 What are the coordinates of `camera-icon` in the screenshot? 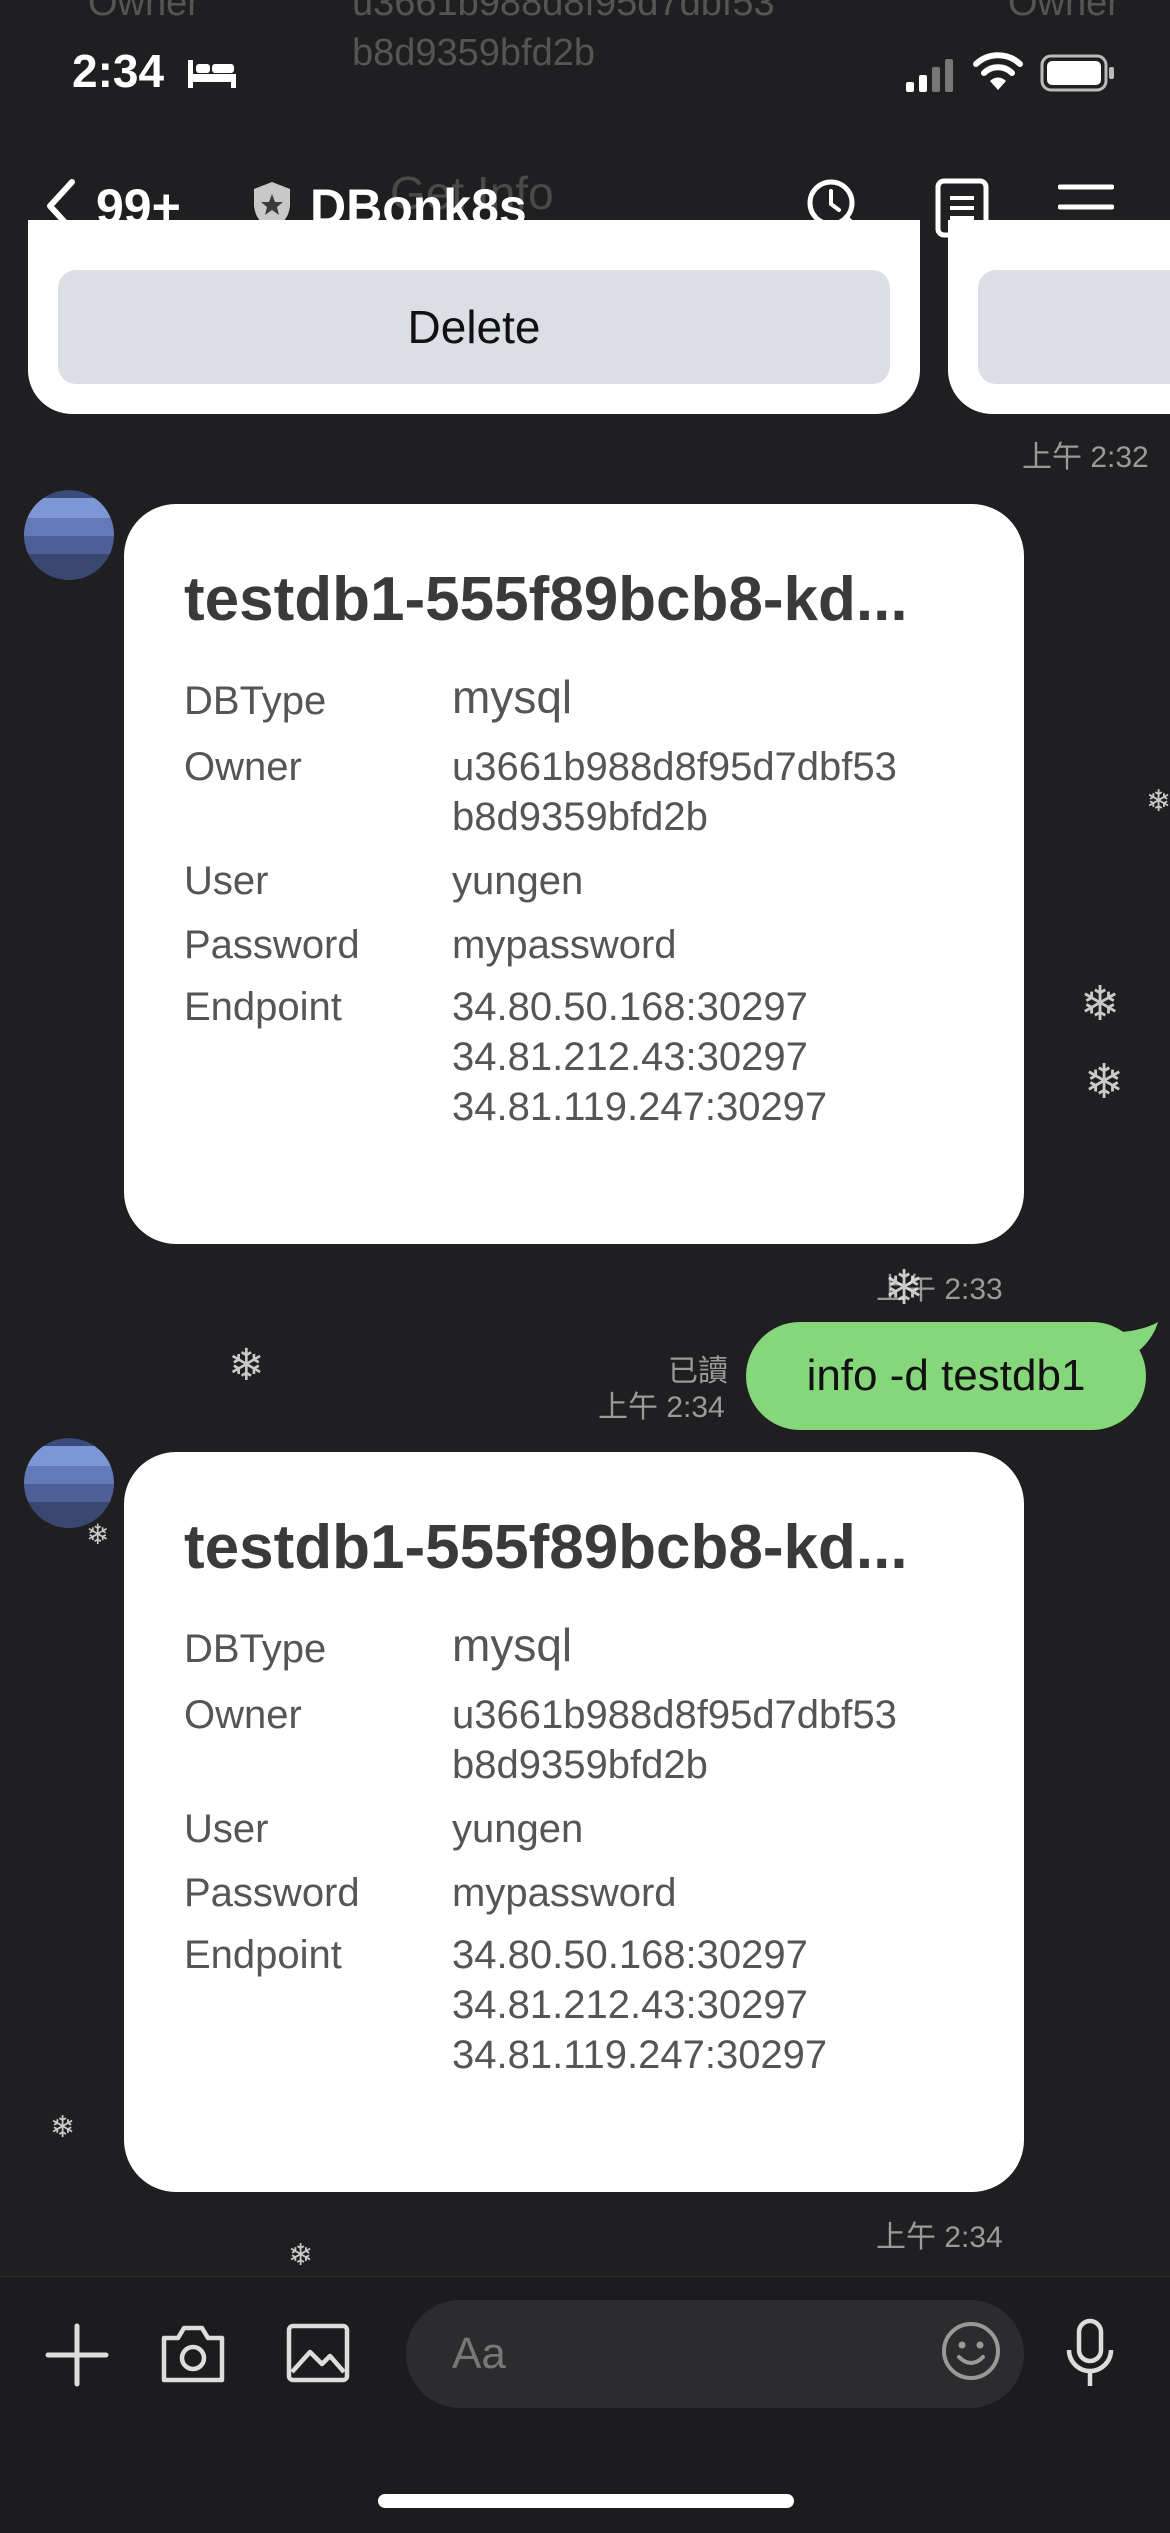 It's located at (193, 2353).